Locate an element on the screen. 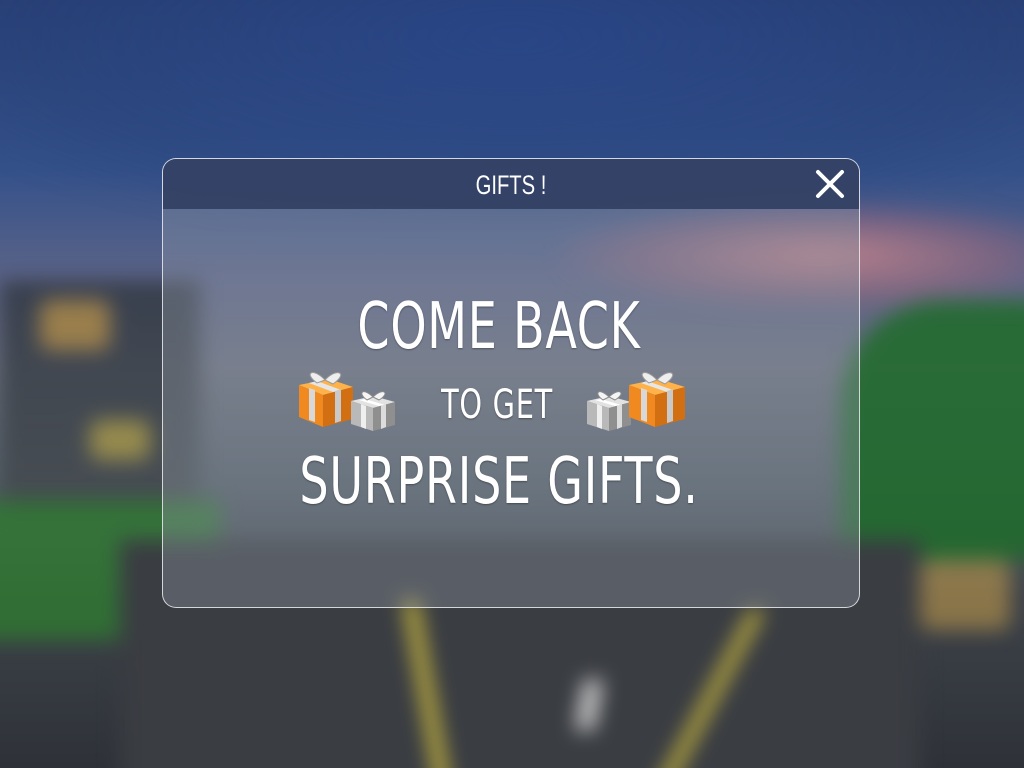  background-trees is located at coordinates (932, 430).